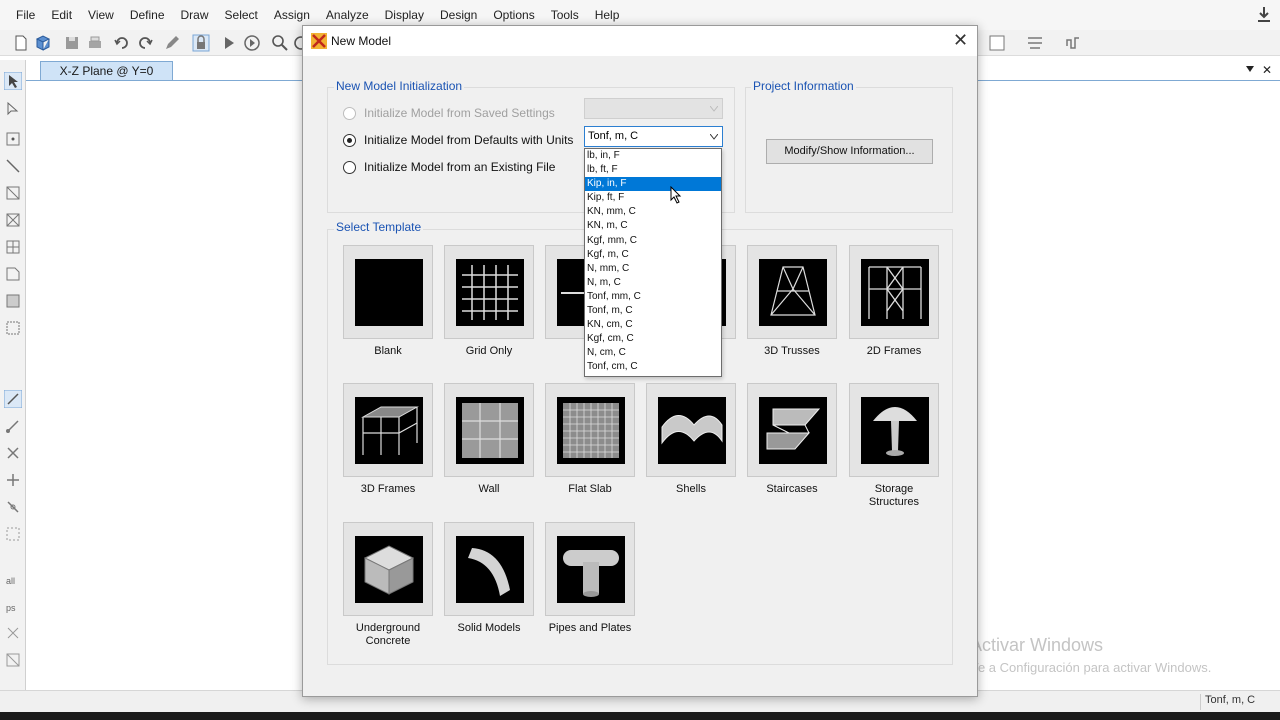 This screenshot has width=1280, height=720. Describe the element at coordinates (653, 198) in the screenshot. I see `units-option: Kip, ft, F` at that location.